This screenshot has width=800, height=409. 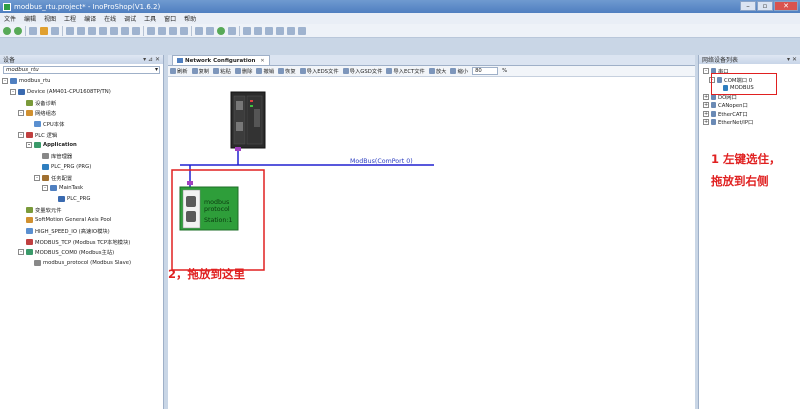 What do you see at coordinates (362, 71) in the screenshot?
I see `network-toolbar-button: 导入GSD文件` at bounding box center [362, 71].